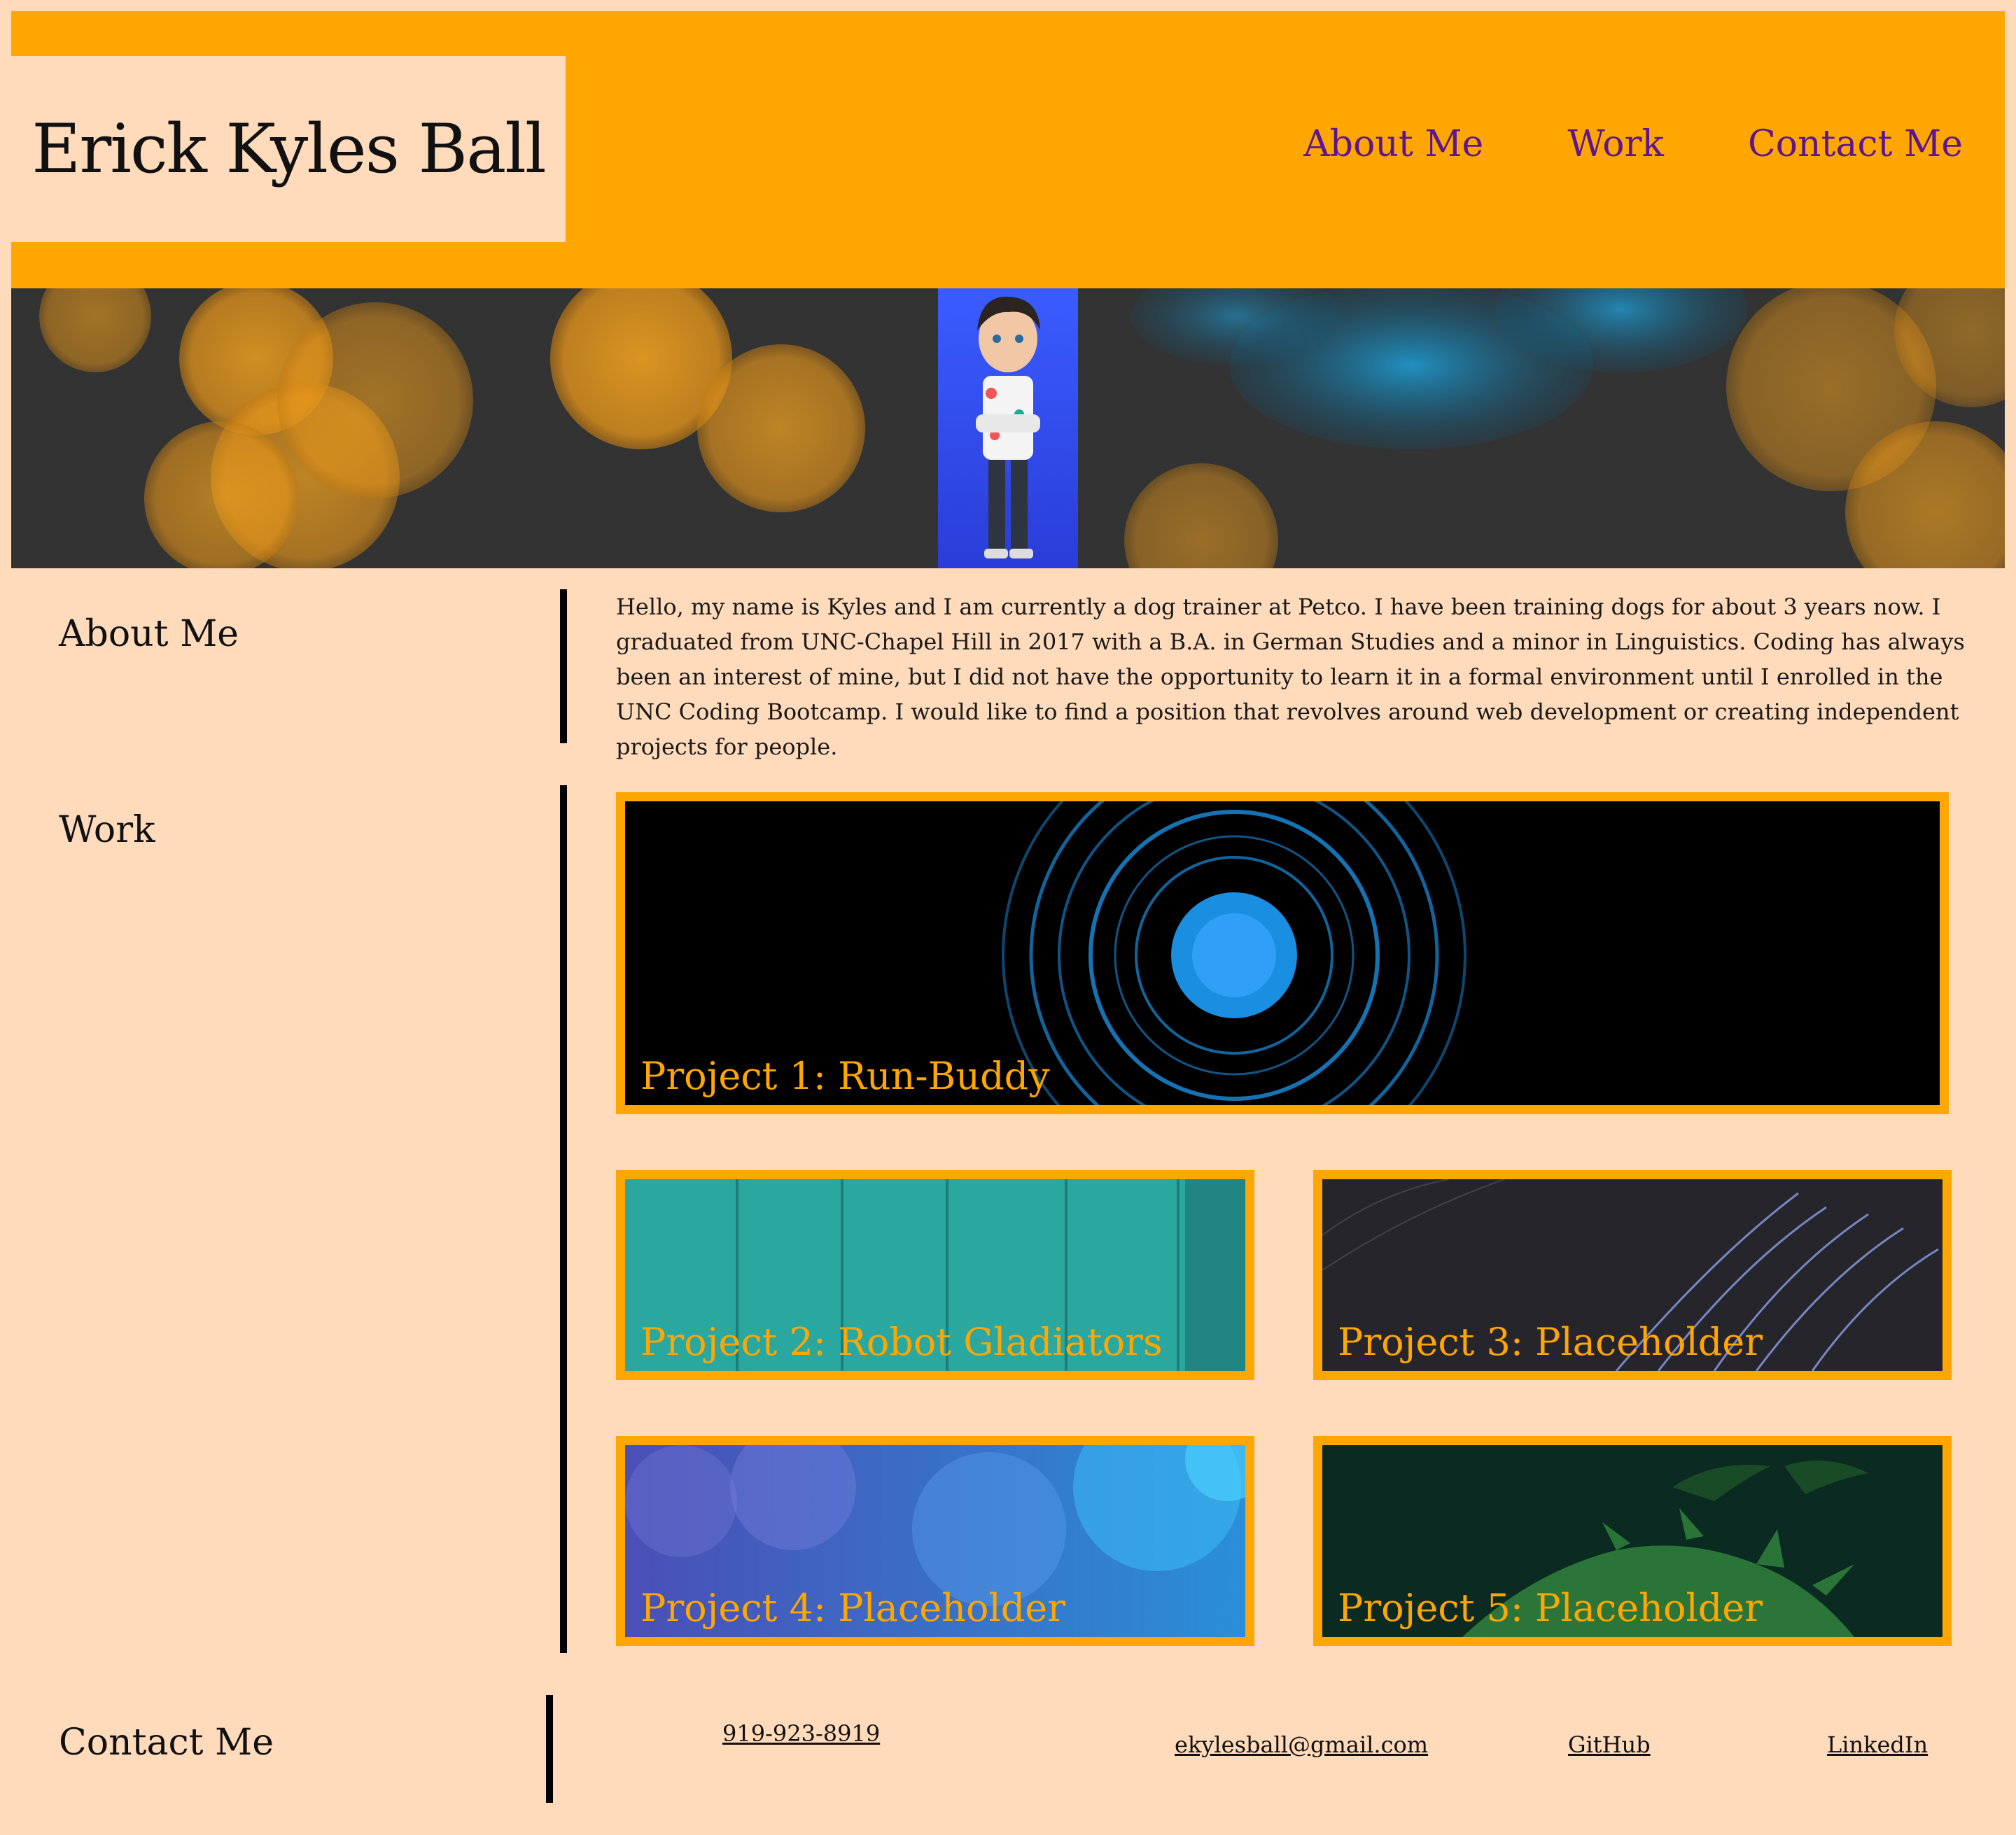 The width and height of the screenshot is (2016, 1835). I want to click on avatar, so click(1008, 428).